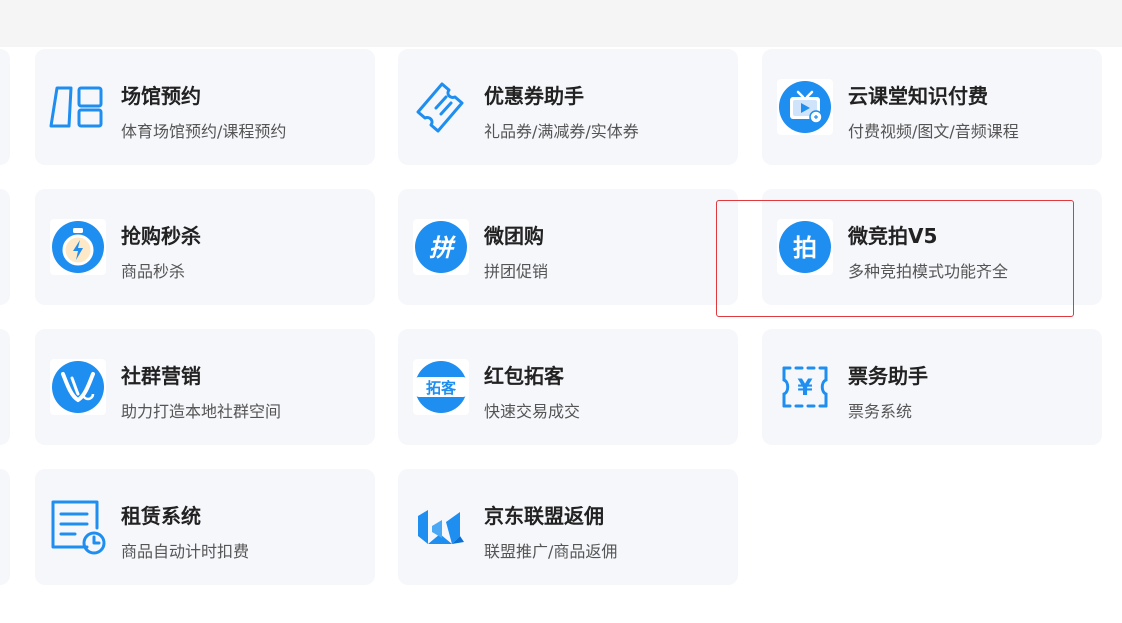 The width and height of the screenshot is (1122, 623). I want to click on card-description: 助力打造本地社群空间, so click(201, 411).